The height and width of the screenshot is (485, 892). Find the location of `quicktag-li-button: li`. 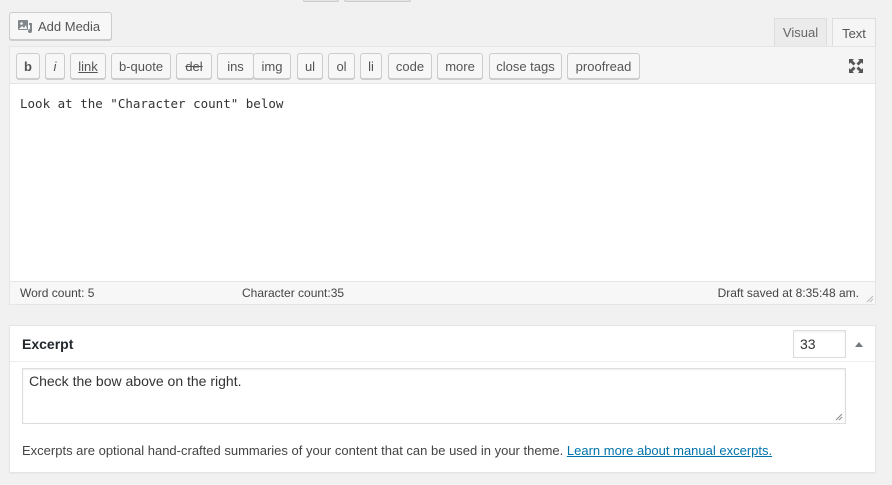

quicktag-li-button: li is located at coordinates (371, 66).